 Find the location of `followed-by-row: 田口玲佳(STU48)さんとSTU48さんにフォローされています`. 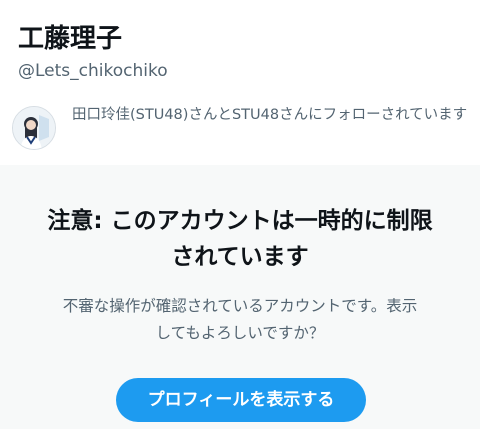

followed-by-row: 田口玲佳(STU48)さんとSTU48さんにフォローされています is located at coordinates (243, 127).